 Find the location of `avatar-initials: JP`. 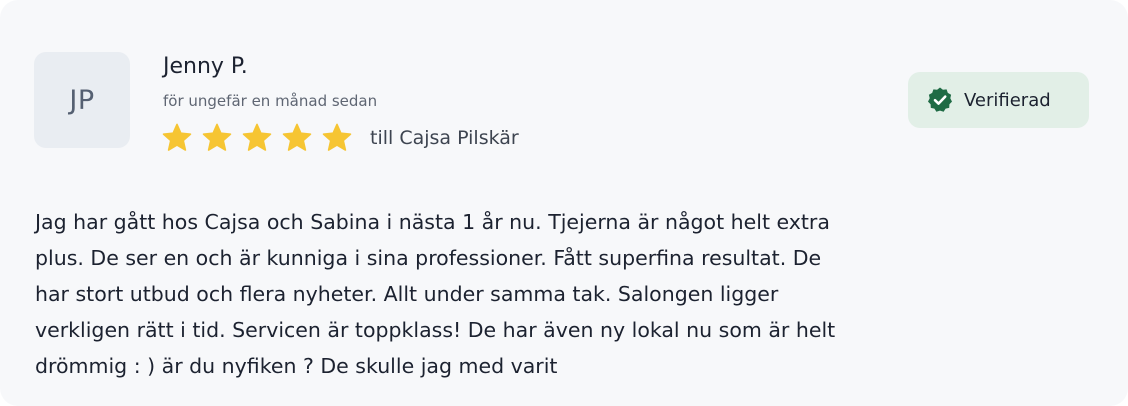

avatar-initials: JP is located at coordinates (82, 100).